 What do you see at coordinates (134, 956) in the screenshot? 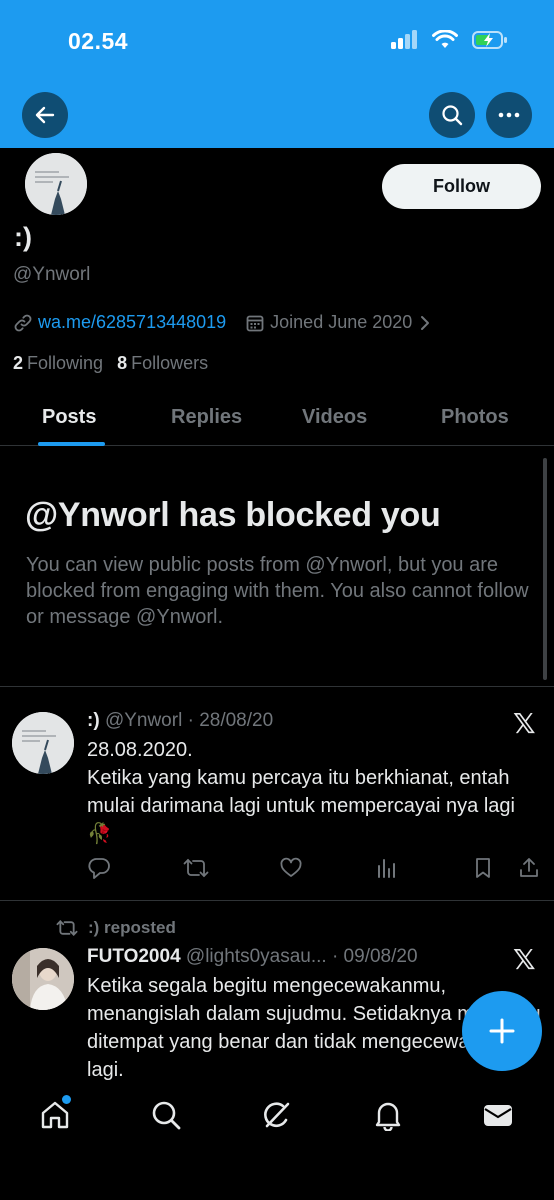
I see `post-author-name: FUTO2004` at bounding box center [134, 956].